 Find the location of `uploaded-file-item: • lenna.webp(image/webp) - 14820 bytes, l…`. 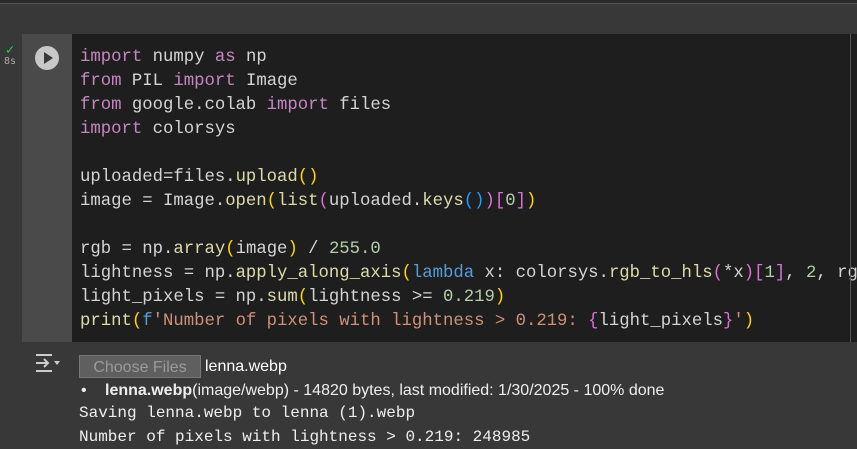

uploaded-file-item: • lenna.webp(image/webp) - 14820 bytes, l… is located at coordinates (371, 391).